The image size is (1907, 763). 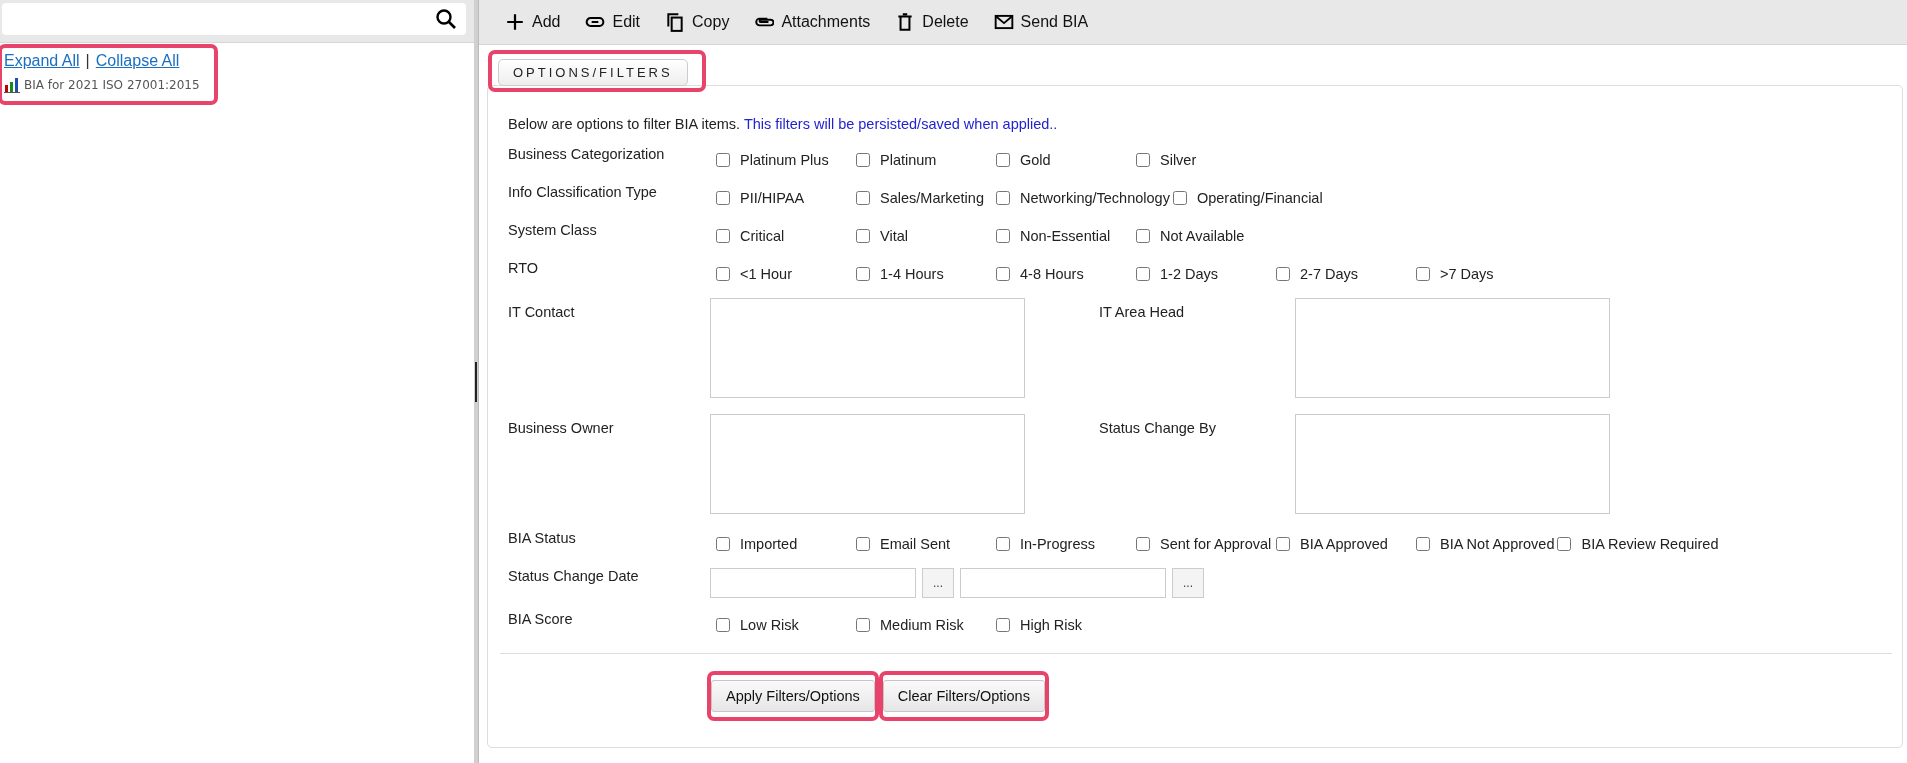 What do you see at coordinates (1189, 274) in the screenshot?
I see `checkbox-label: 1-2 Days` at bounding box center [1189, 274].